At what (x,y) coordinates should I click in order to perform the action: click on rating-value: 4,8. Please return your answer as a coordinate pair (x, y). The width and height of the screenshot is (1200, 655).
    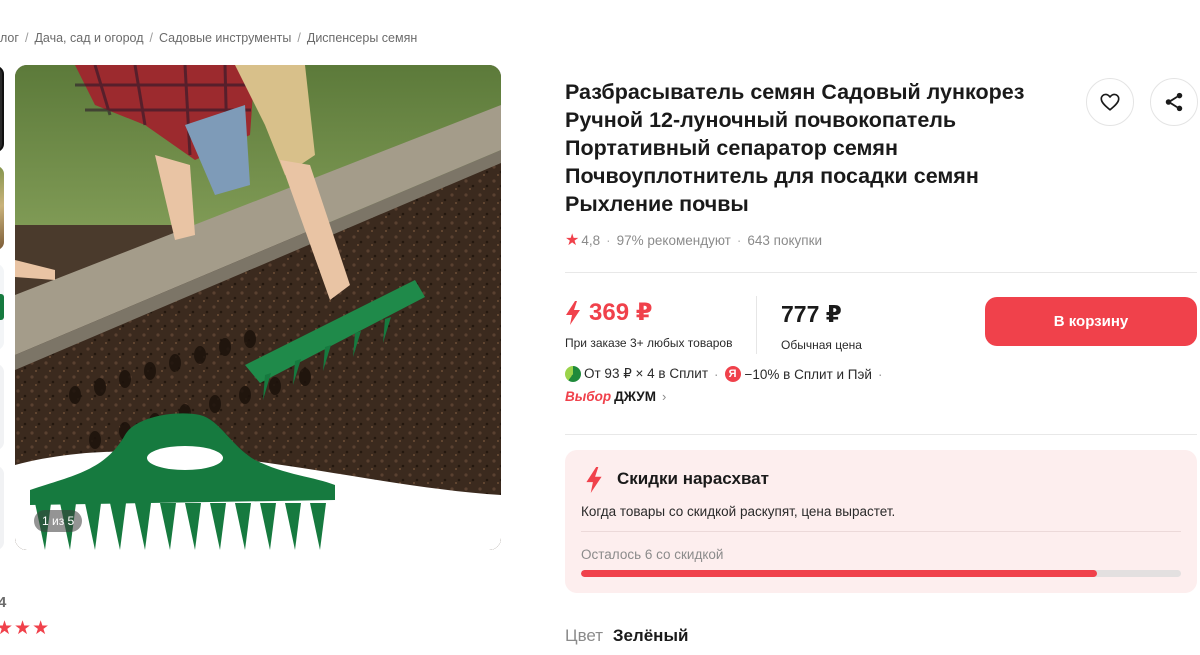
    Looking at the image, I should click on (590, 240).